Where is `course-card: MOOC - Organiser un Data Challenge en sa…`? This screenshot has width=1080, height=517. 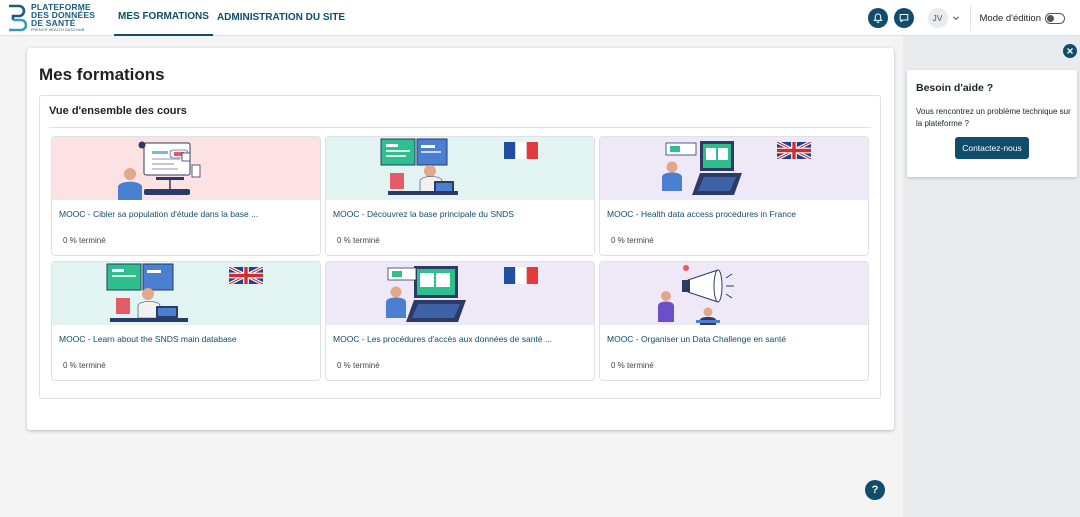 course-card: MOOC - Organiser un Data Challenge en sa… is located at coordinates (734, 321).